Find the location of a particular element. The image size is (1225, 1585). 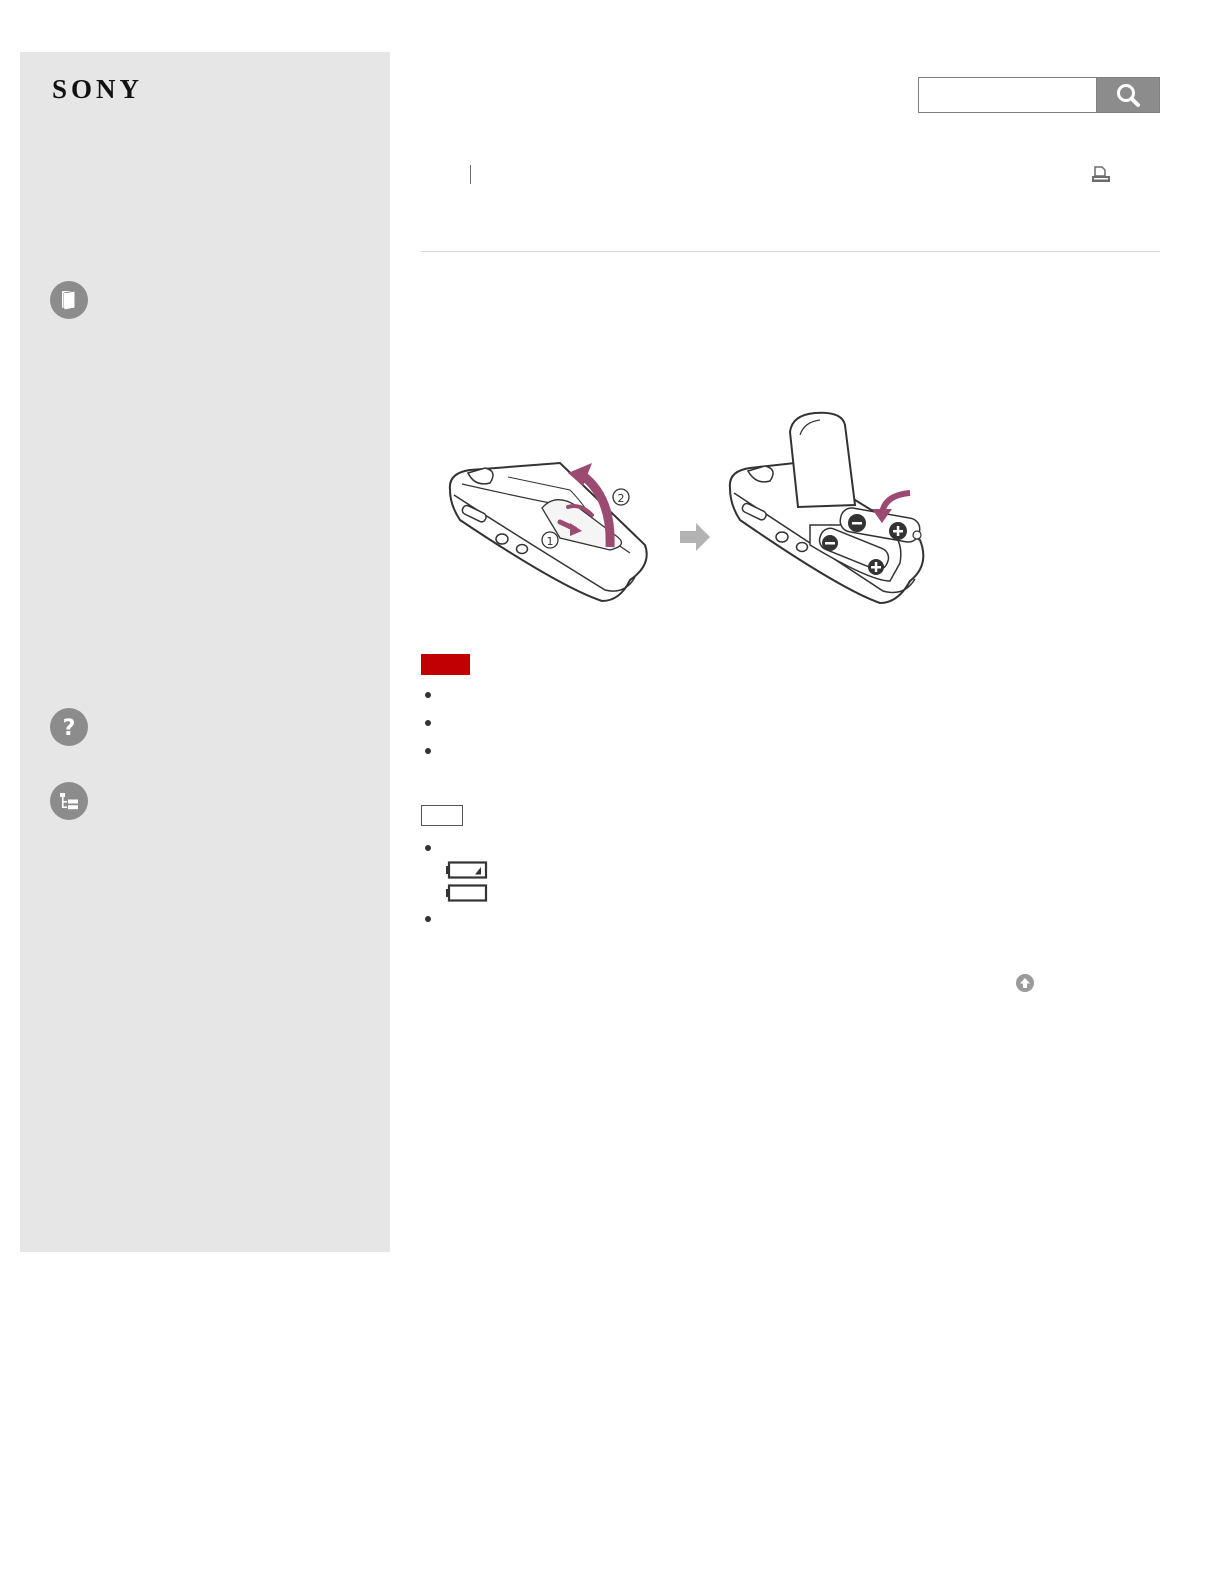

back-to-top-button is located at coordinates (1025, 983).